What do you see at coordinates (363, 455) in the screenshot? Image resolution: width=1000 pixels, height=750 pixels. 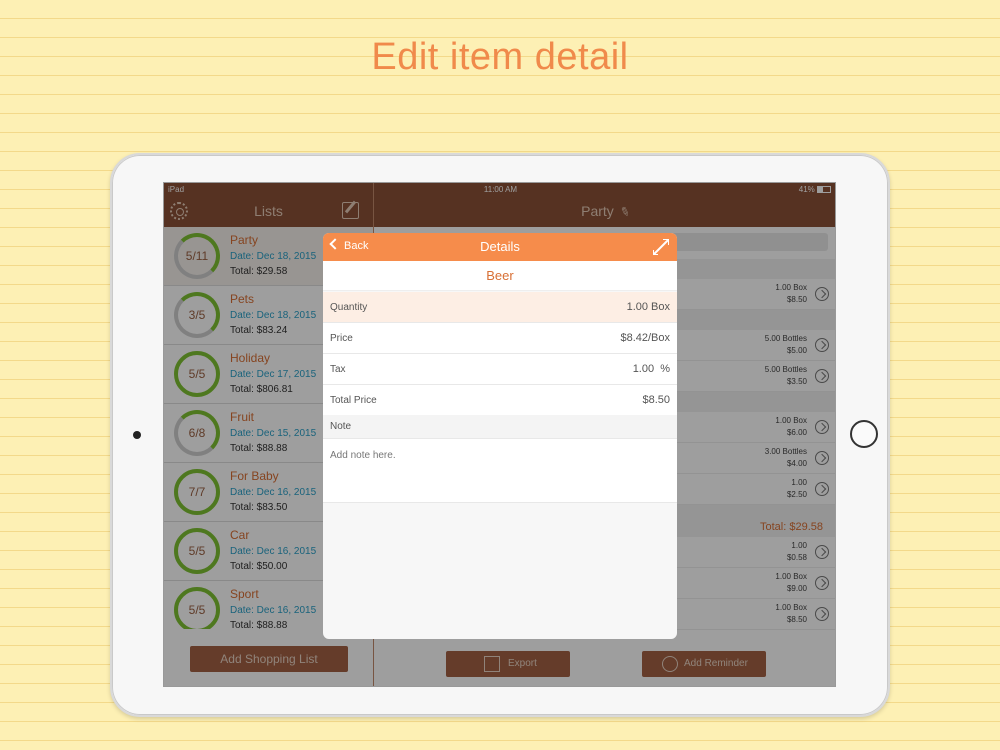 I see `note-placeholder: Add note here.` at bounding box center [363, 455].